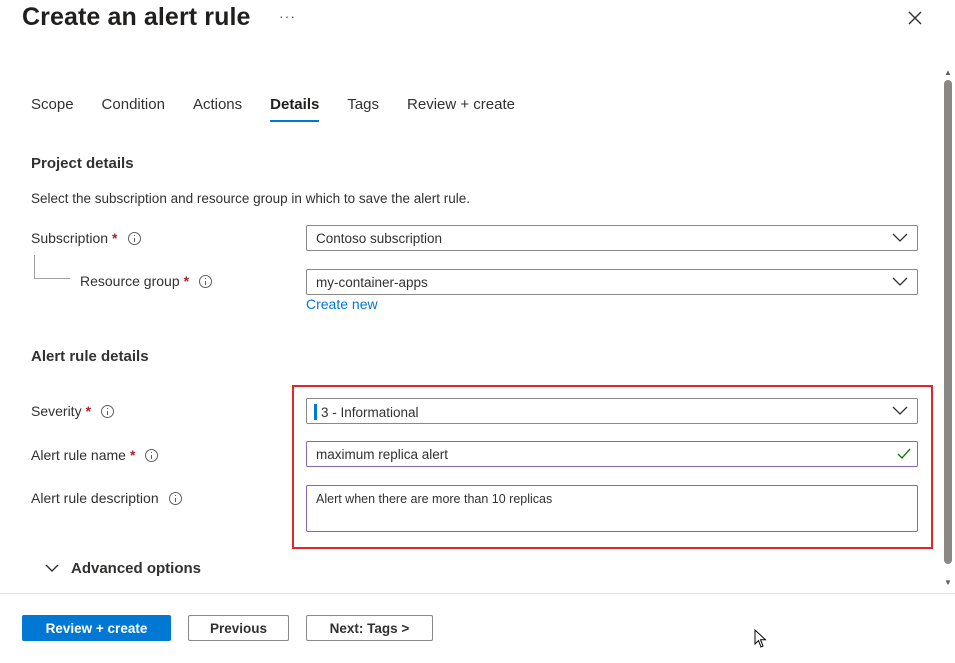 The image size is (955, 663). I want to click on scrollbar-thumb, so click(948, 322).